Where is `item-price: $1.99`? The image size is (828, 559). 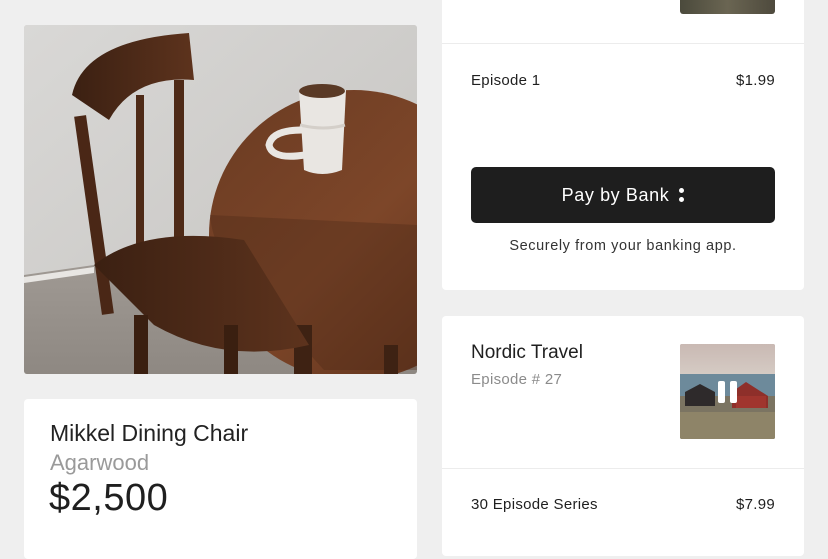
item-price: $1.99 is located at coordinates (755, 80).